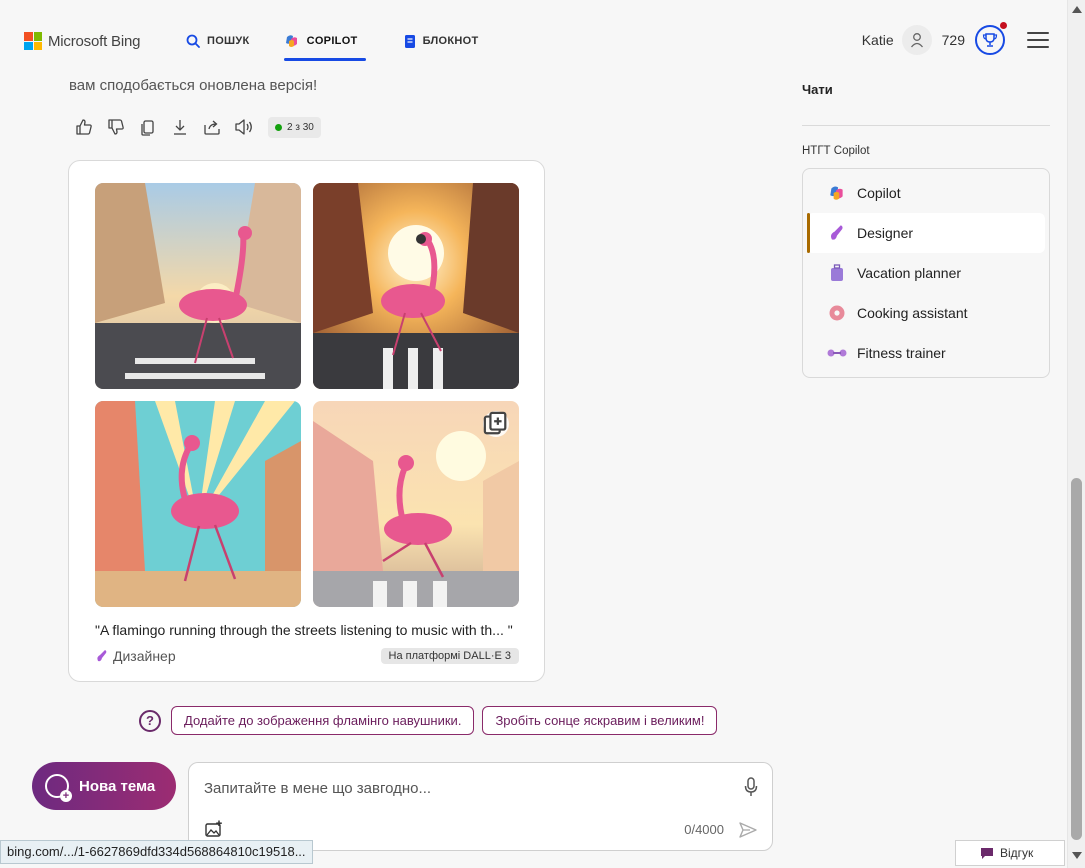 The height and width of the screenshot is (868, 1085). Describe the element at coordinates (1076, 659) in the screenshot. I see `scrollbar-thumb` at that location.